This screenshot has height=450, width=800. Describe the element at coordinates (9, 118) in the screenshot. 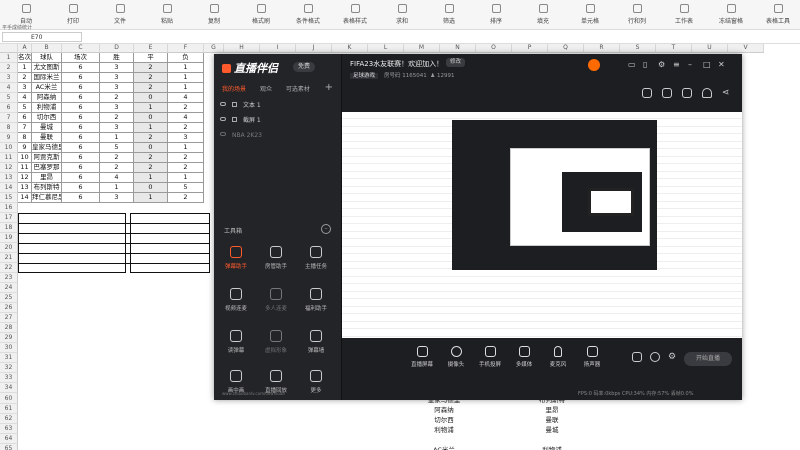

I see `row-header: 7` at that location.